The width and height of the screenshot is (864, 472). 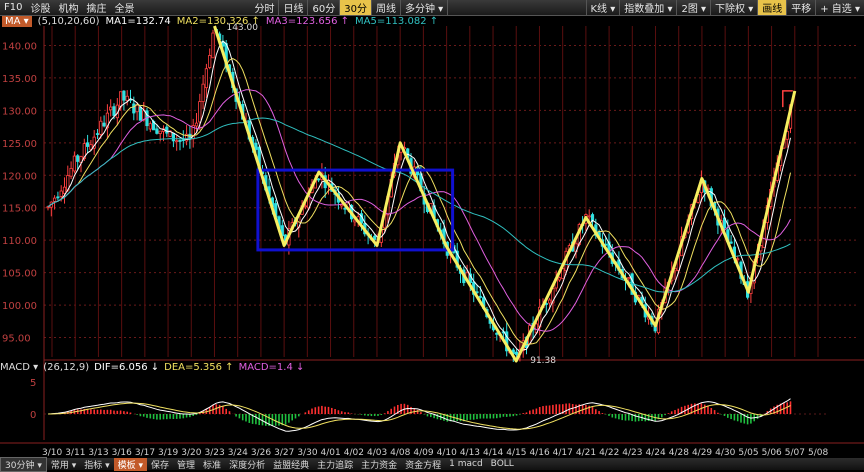 What do you see at coordinates (19, 144) in the screenshot?
I see `y-tick-label: 125.00` at bounding box center [19, 144].